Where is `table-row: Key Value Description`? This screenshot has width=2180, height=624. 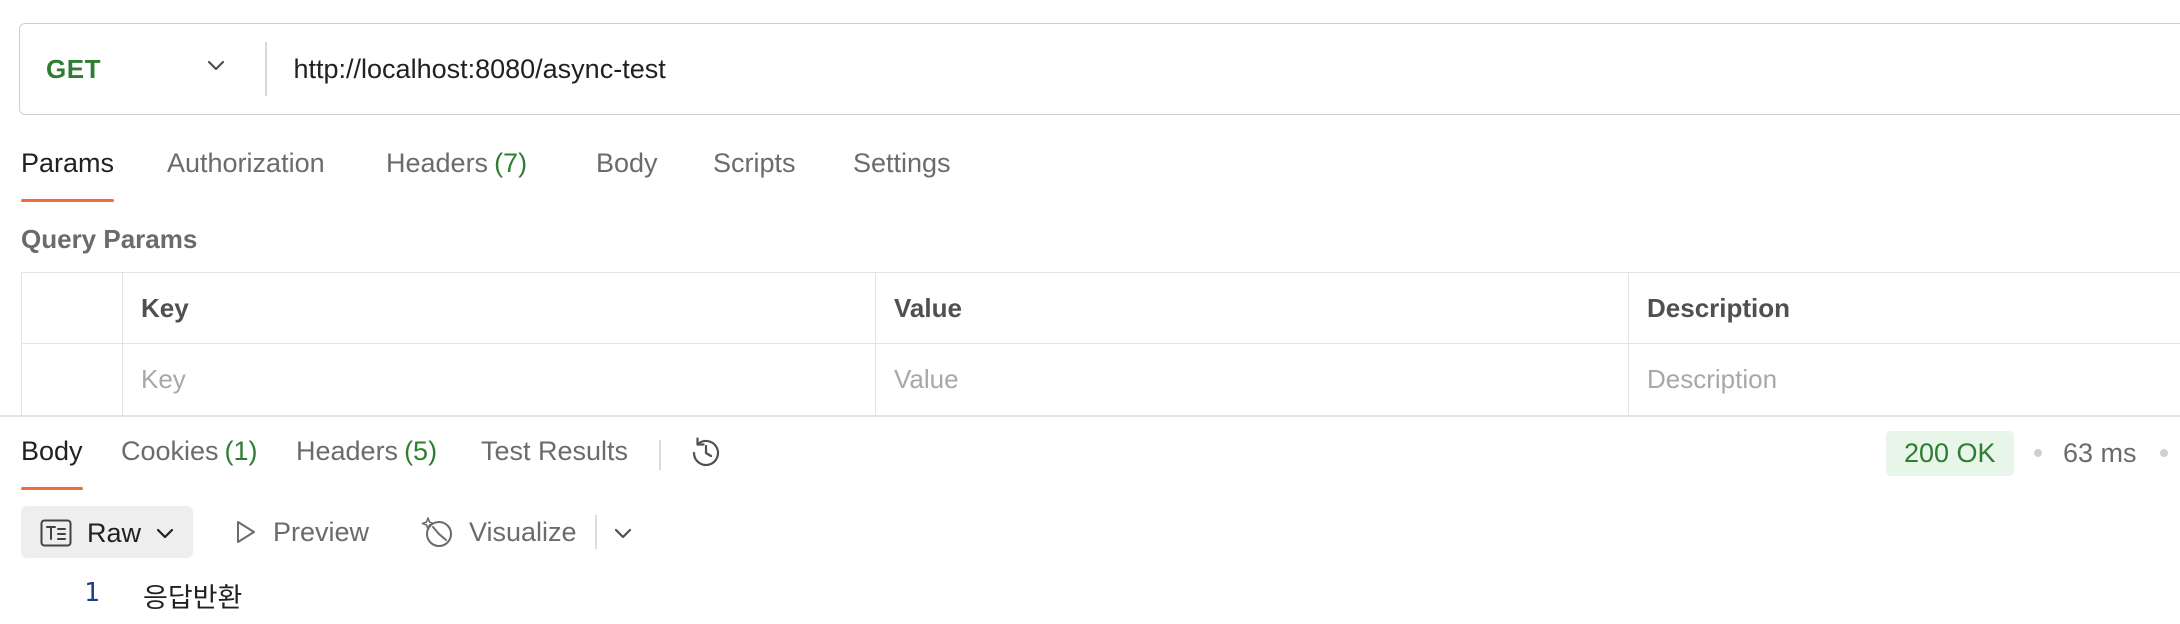 table-row: Key Value Description is located at coordinates (1101, 379).